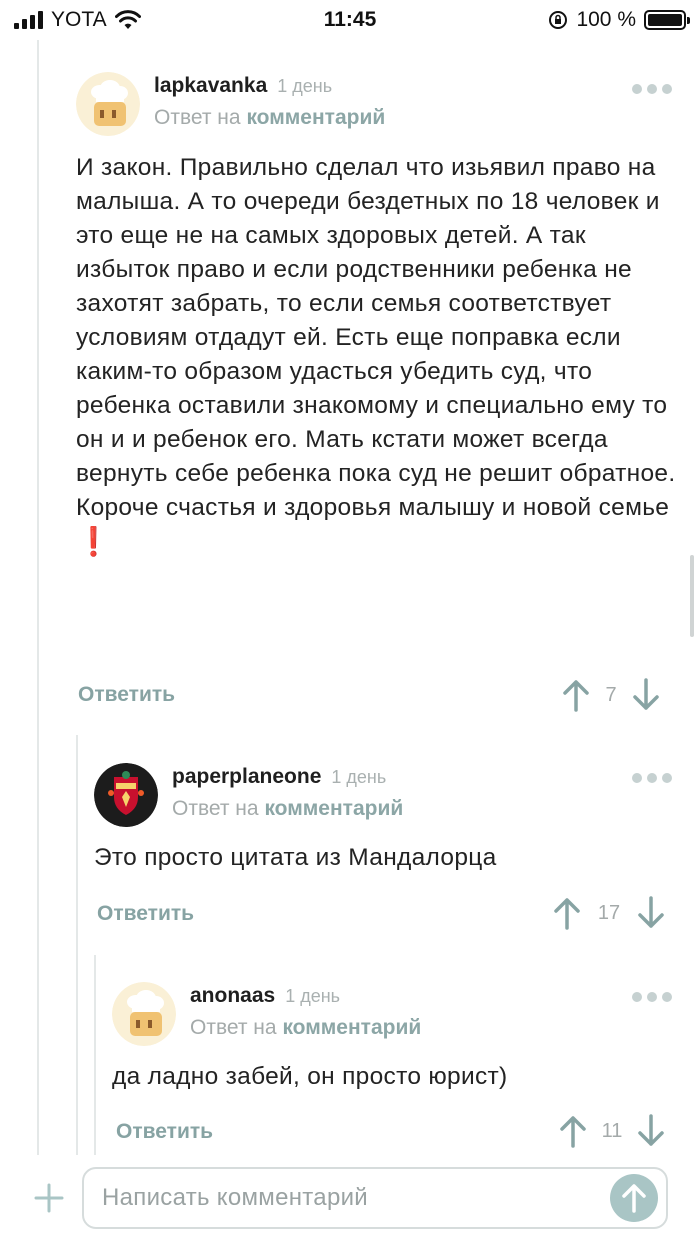 Image resolution: width=700 pixels, height=1245 pixels. Describe the element at coordinates (28, 20) in the screenshot. I see `cellular-signal-icon` at that location.